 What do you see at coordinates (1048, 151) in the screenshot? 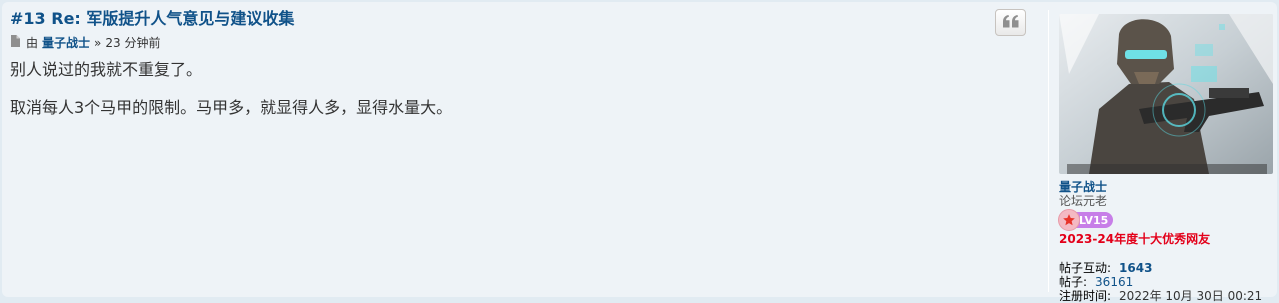
I see `profile-divider` at bounding box center [1048, 151].